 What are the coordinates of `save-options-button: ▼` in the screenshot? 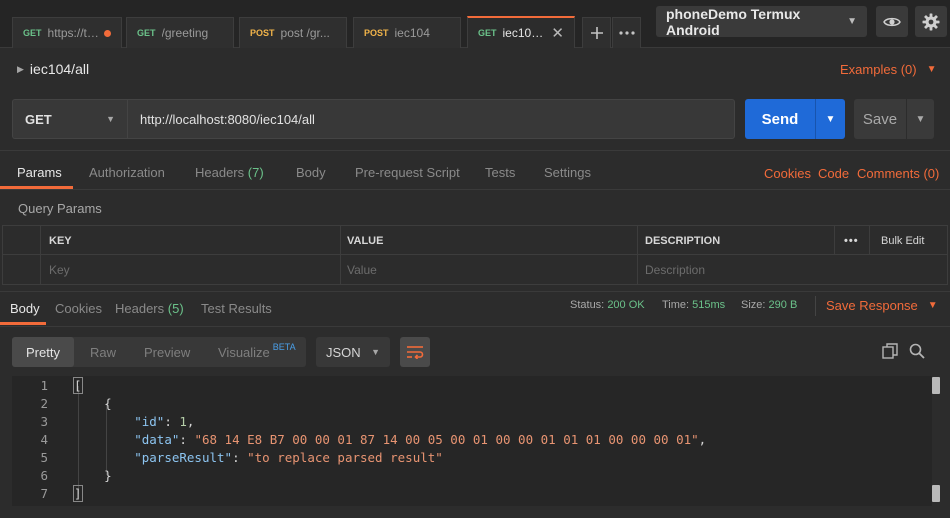 It's located at (920, 119).